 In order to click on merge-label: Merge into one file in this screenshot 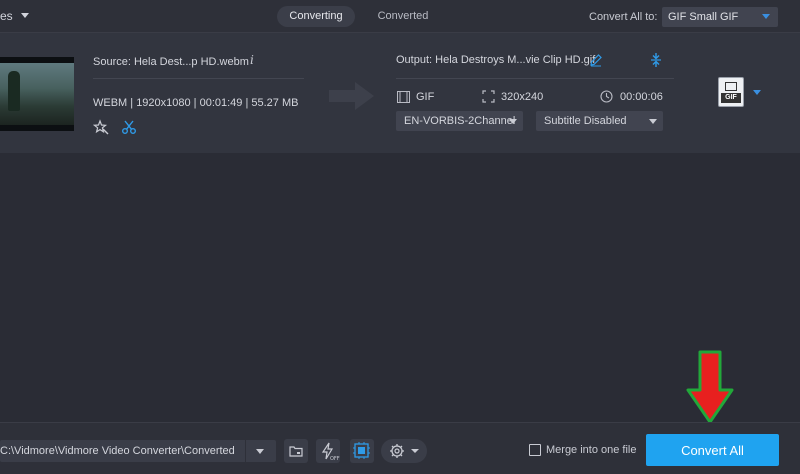, I will do `click(591, 450)`.